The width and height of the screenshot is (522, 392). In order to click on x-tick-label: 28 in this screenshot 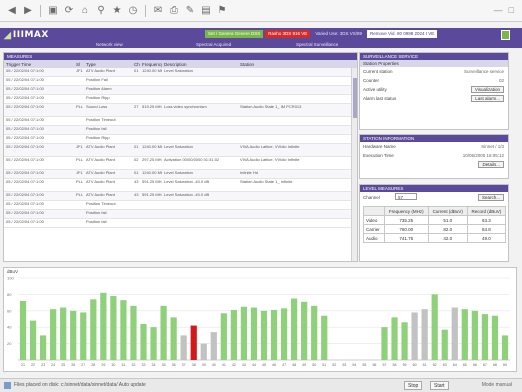, I will do `click(93, 365)`.